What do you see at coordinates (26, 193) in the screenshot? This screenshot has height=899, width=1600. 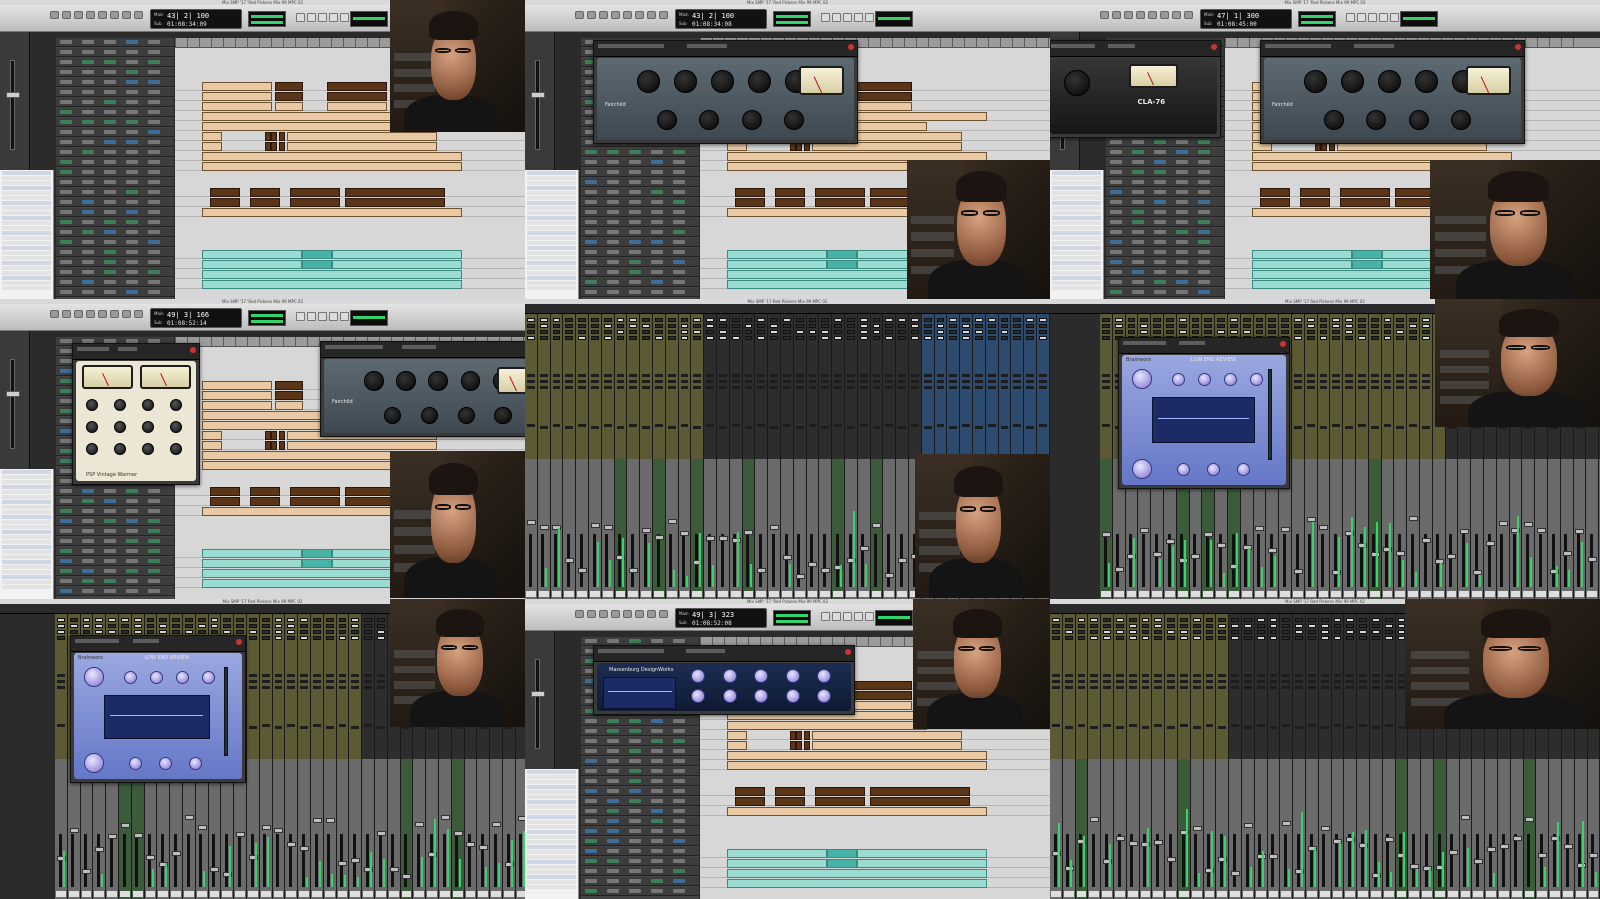 I see `tracks-list-item` at bounding box center [26, 193].